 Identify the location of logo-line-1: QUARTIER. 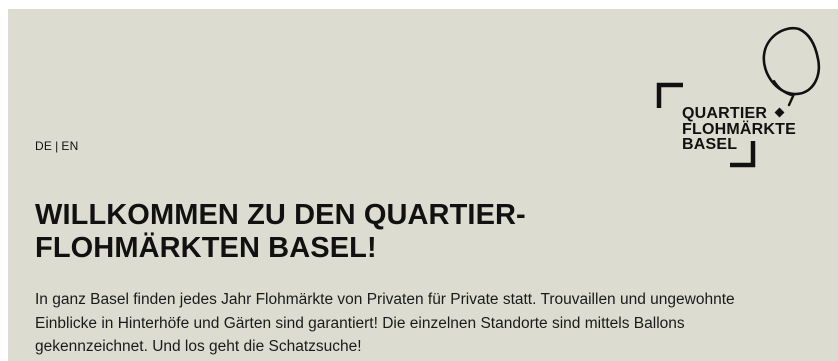
(725, 113).